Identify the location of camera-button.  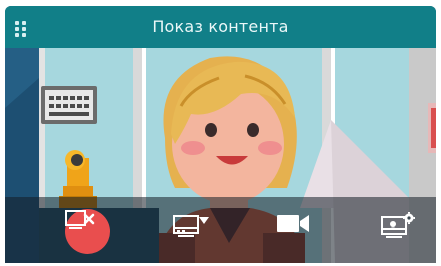
(295, 229).